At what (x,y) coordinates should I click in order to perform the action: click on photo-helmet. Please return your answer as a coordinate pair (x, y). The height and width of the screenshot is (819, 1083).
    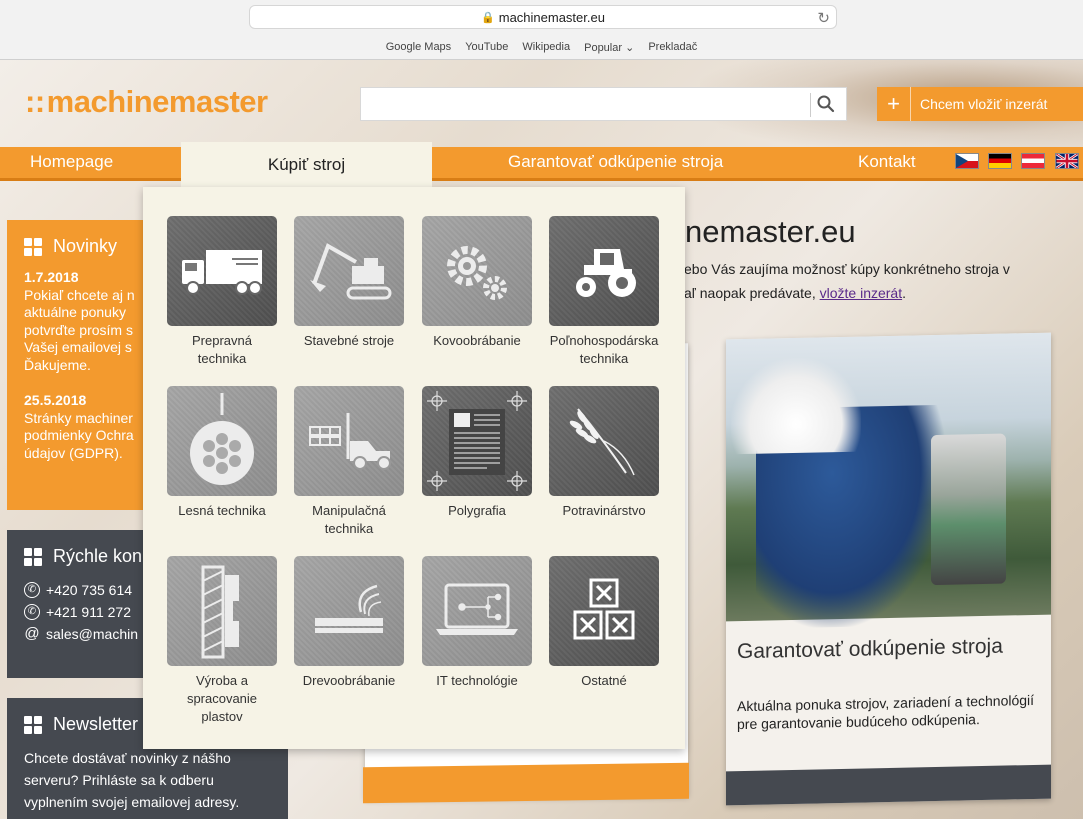
    Looking at the image, I should click on (796, 405).